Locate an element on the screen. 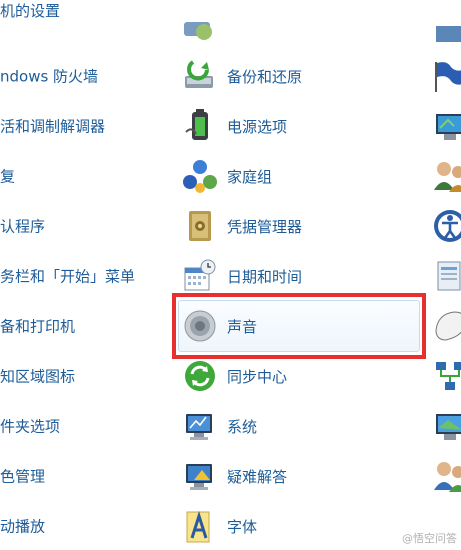  link-troubleshooting: 疑难解答 is located at coordinates (300, 476).